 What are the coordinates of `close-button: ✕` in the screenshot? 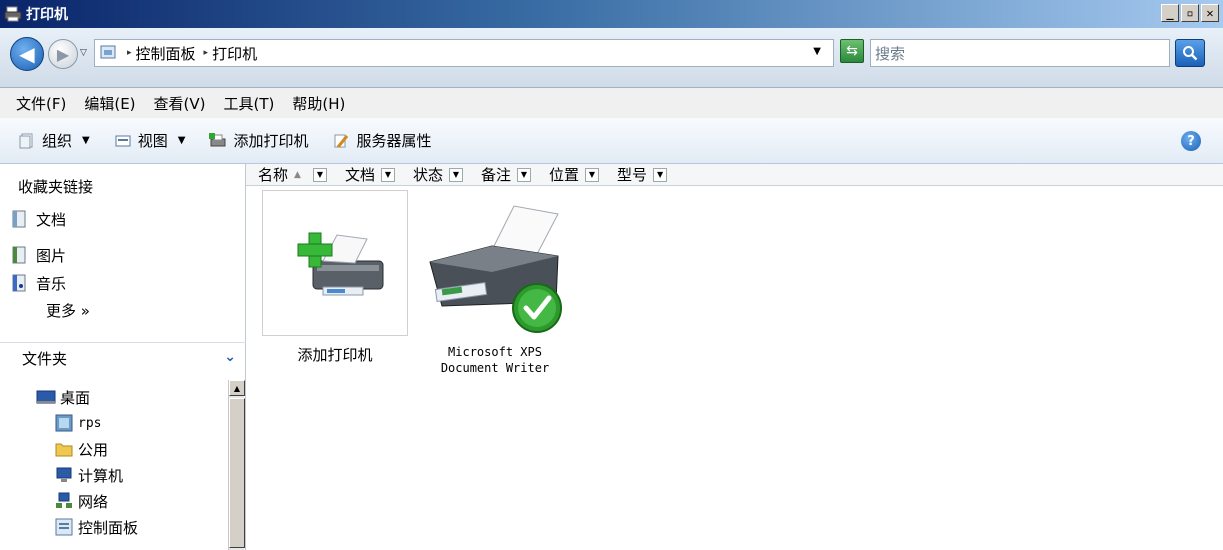 It's located at (1210, 13).